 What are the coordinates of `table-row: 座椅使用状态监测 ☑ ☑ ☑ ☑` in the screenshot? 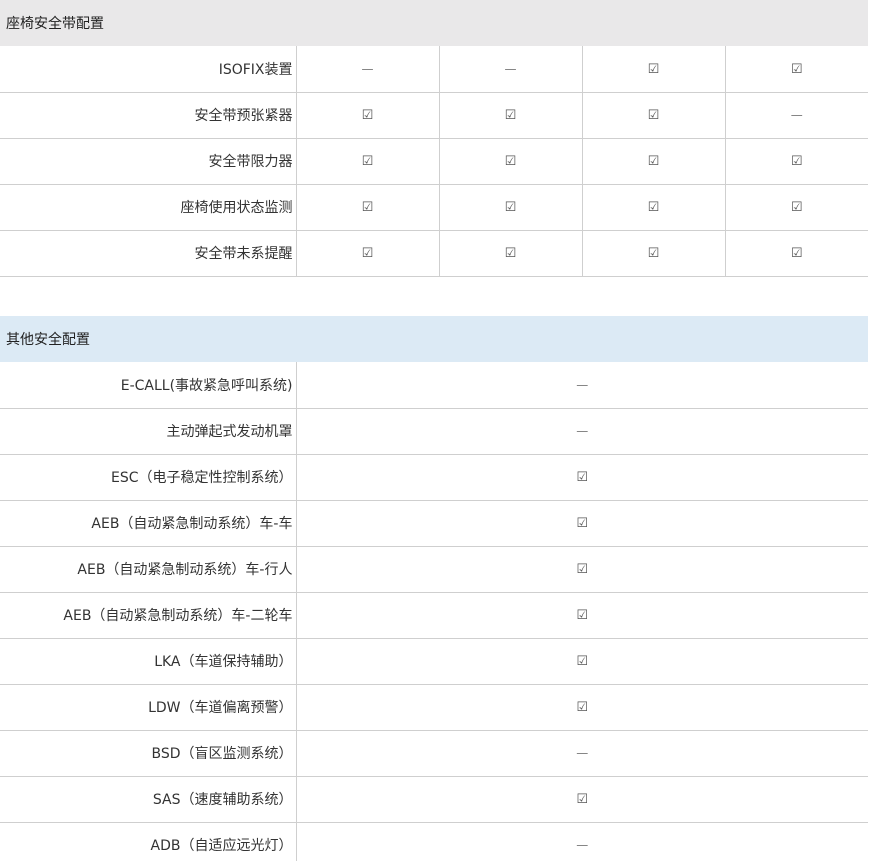 It's located at (434, 207).